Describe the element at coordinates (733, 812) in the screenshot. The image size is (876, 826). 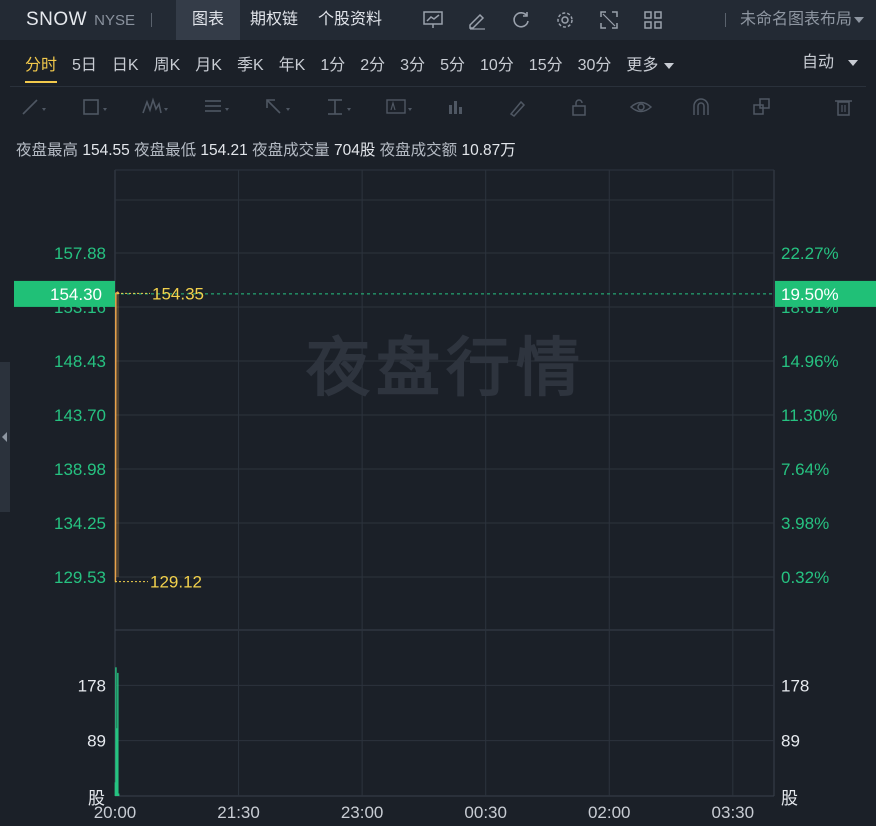
I see `x-tick-label: 03:30` at that location.